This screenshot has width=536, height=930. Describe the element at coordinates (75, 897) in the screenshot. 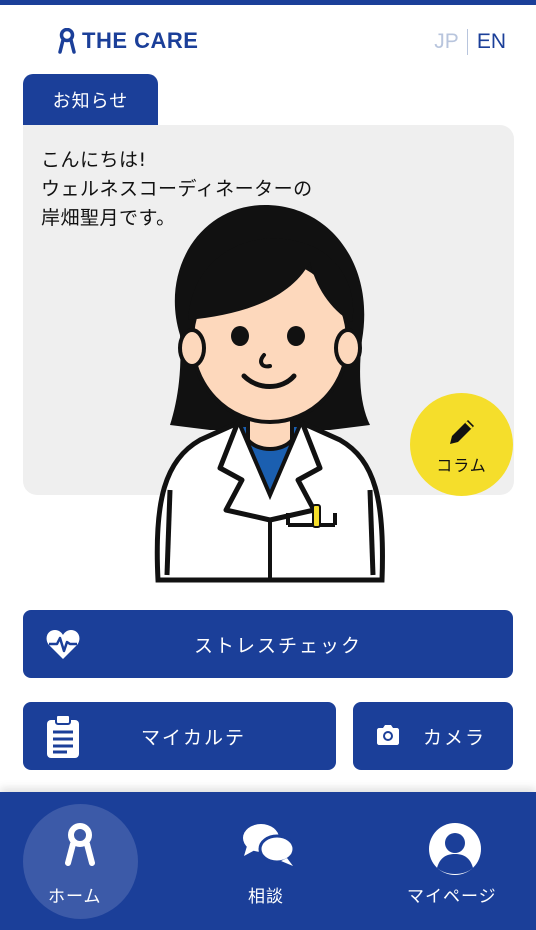

I see `nav-home-label: ホーム` at that location.